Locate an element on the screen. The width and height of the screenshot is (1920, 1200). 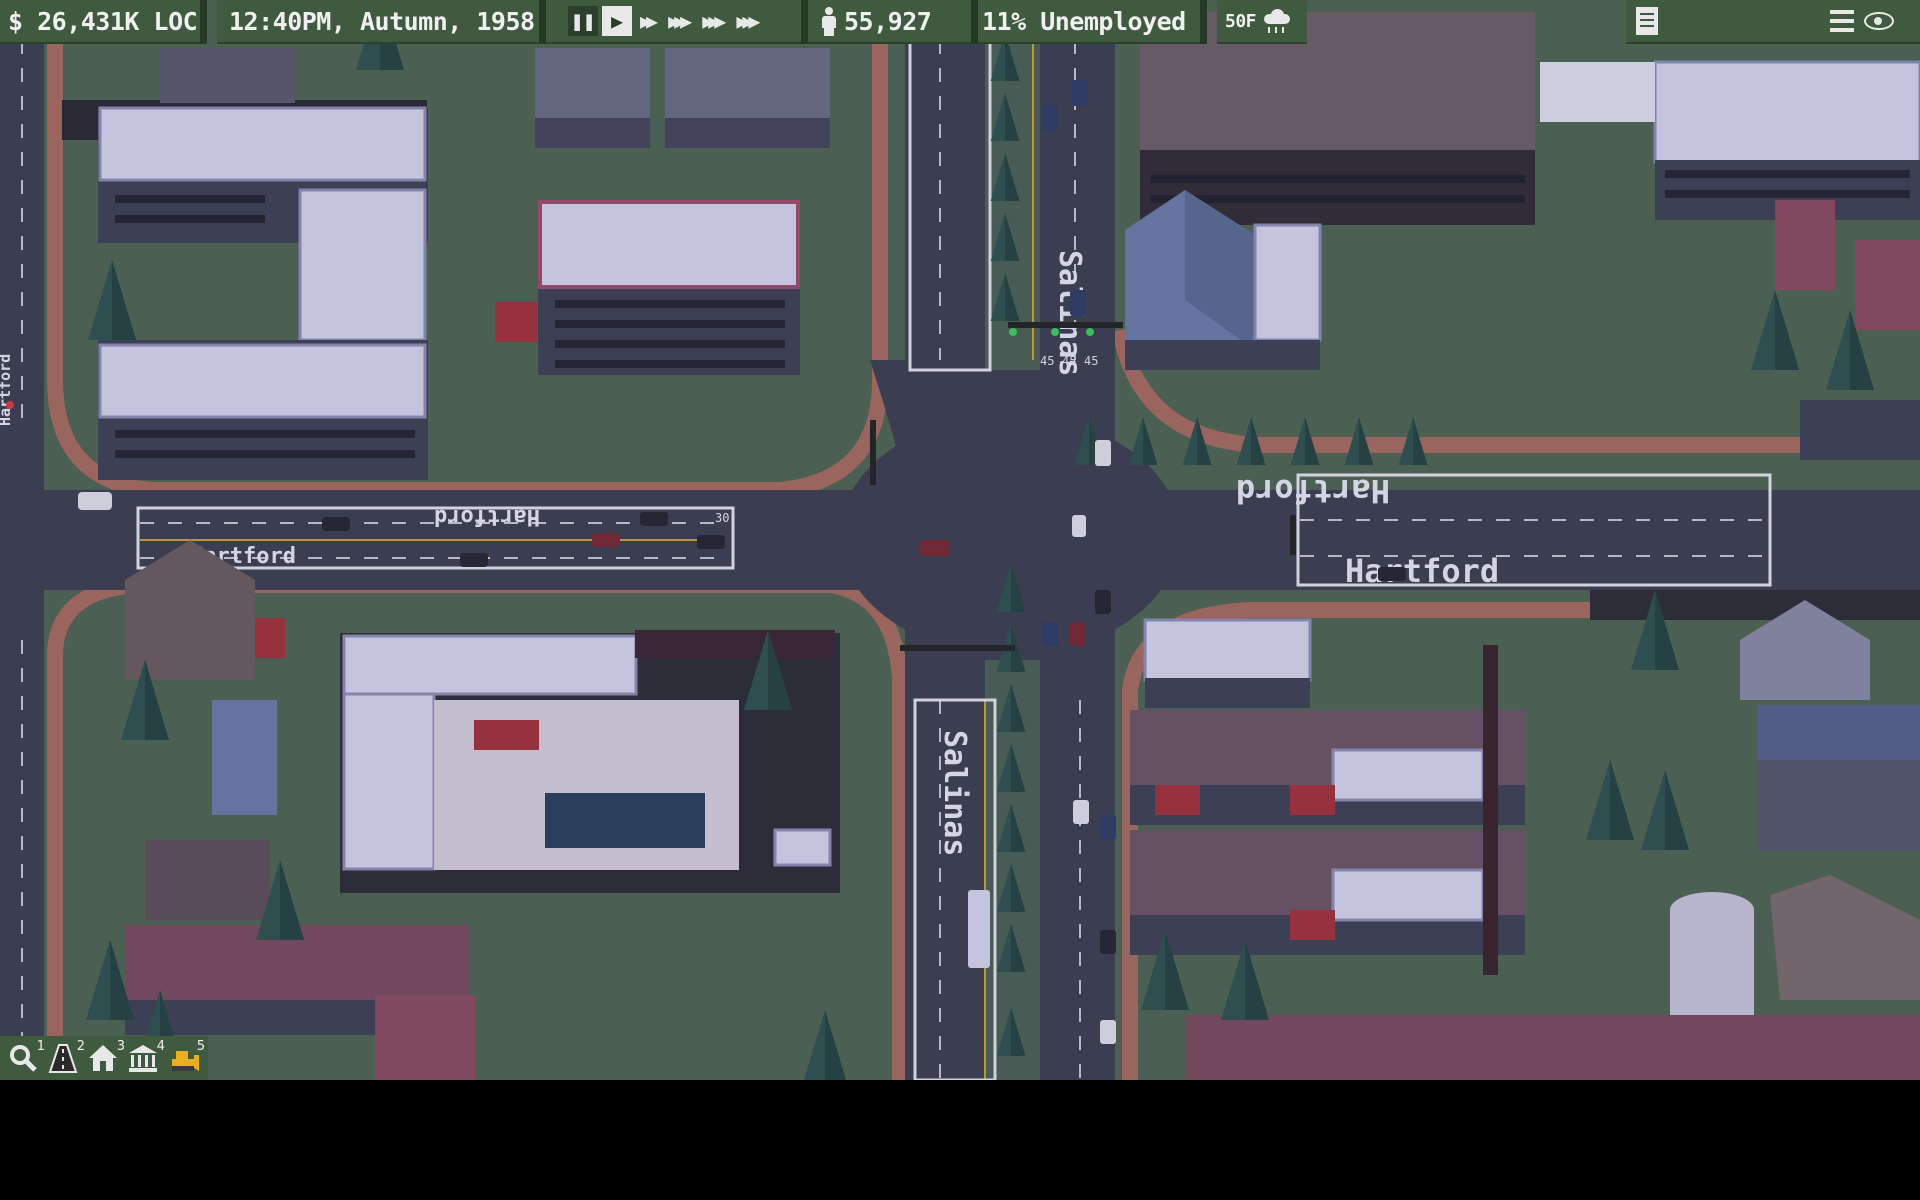
document-icon is located at coordinates (1647, 21).